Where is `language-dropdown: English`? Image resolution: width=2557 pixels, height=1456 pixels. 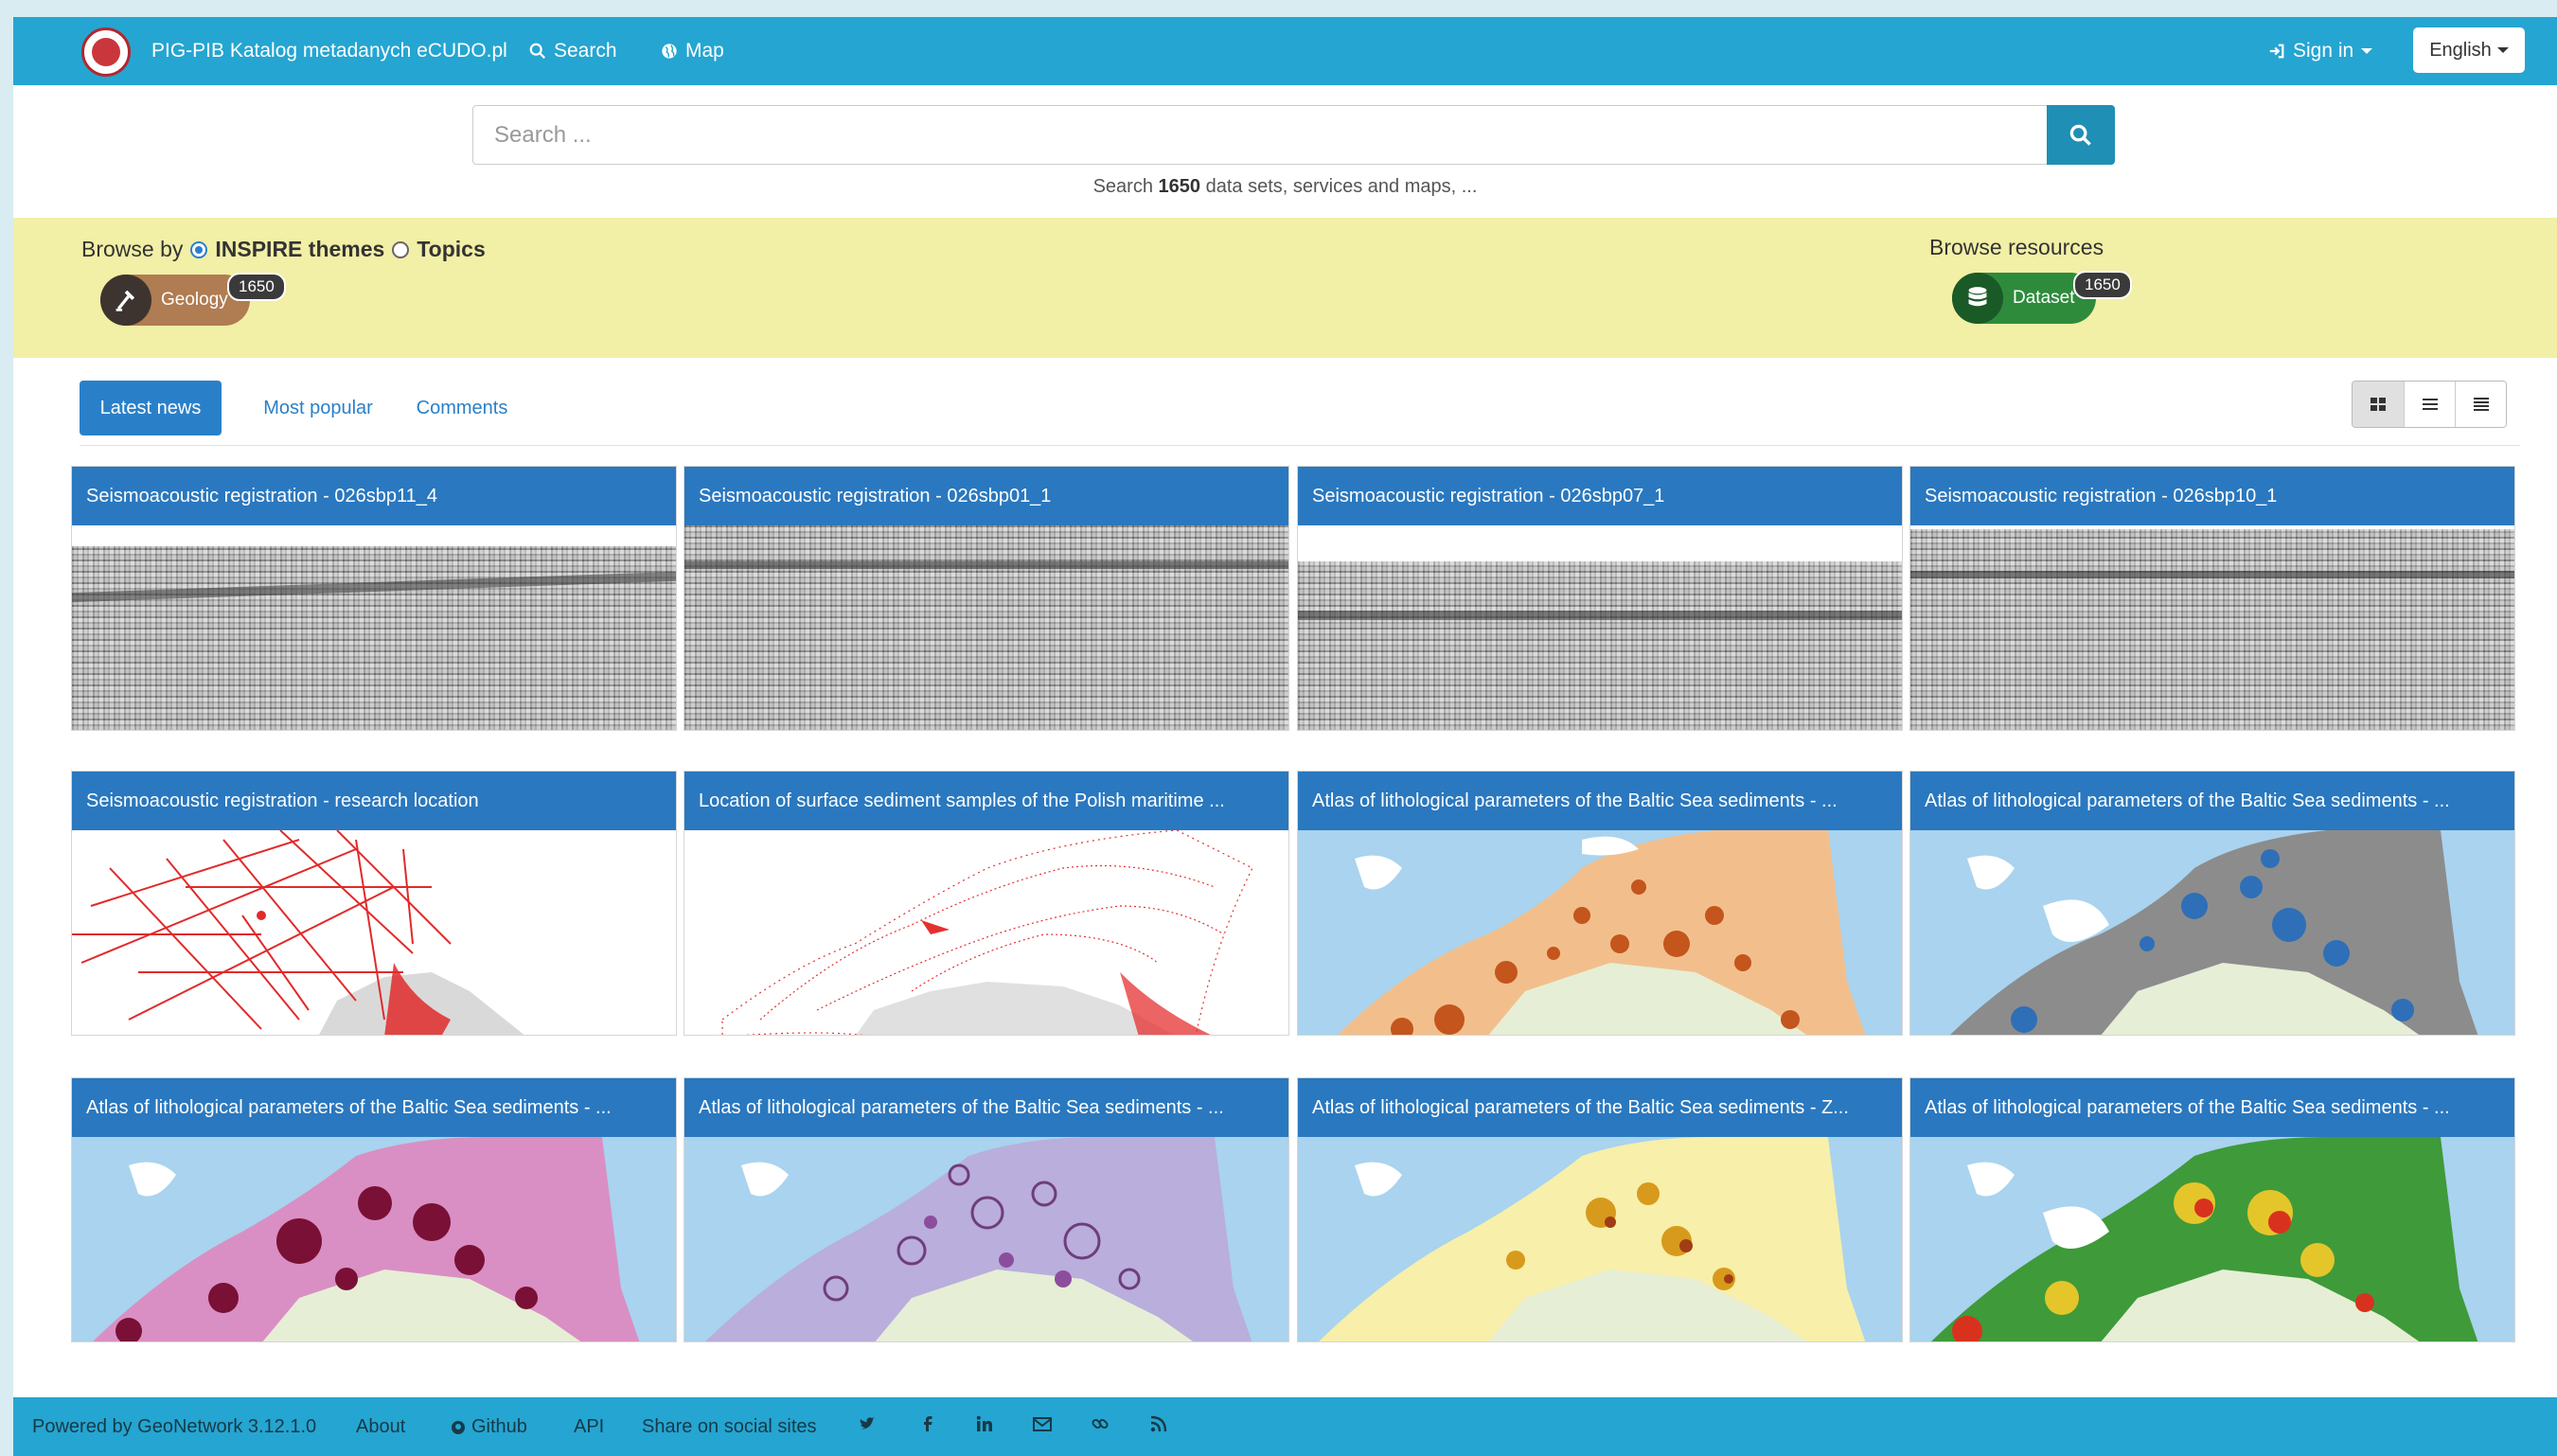
language-dropdown: English is located at coordinates (2469, 50).